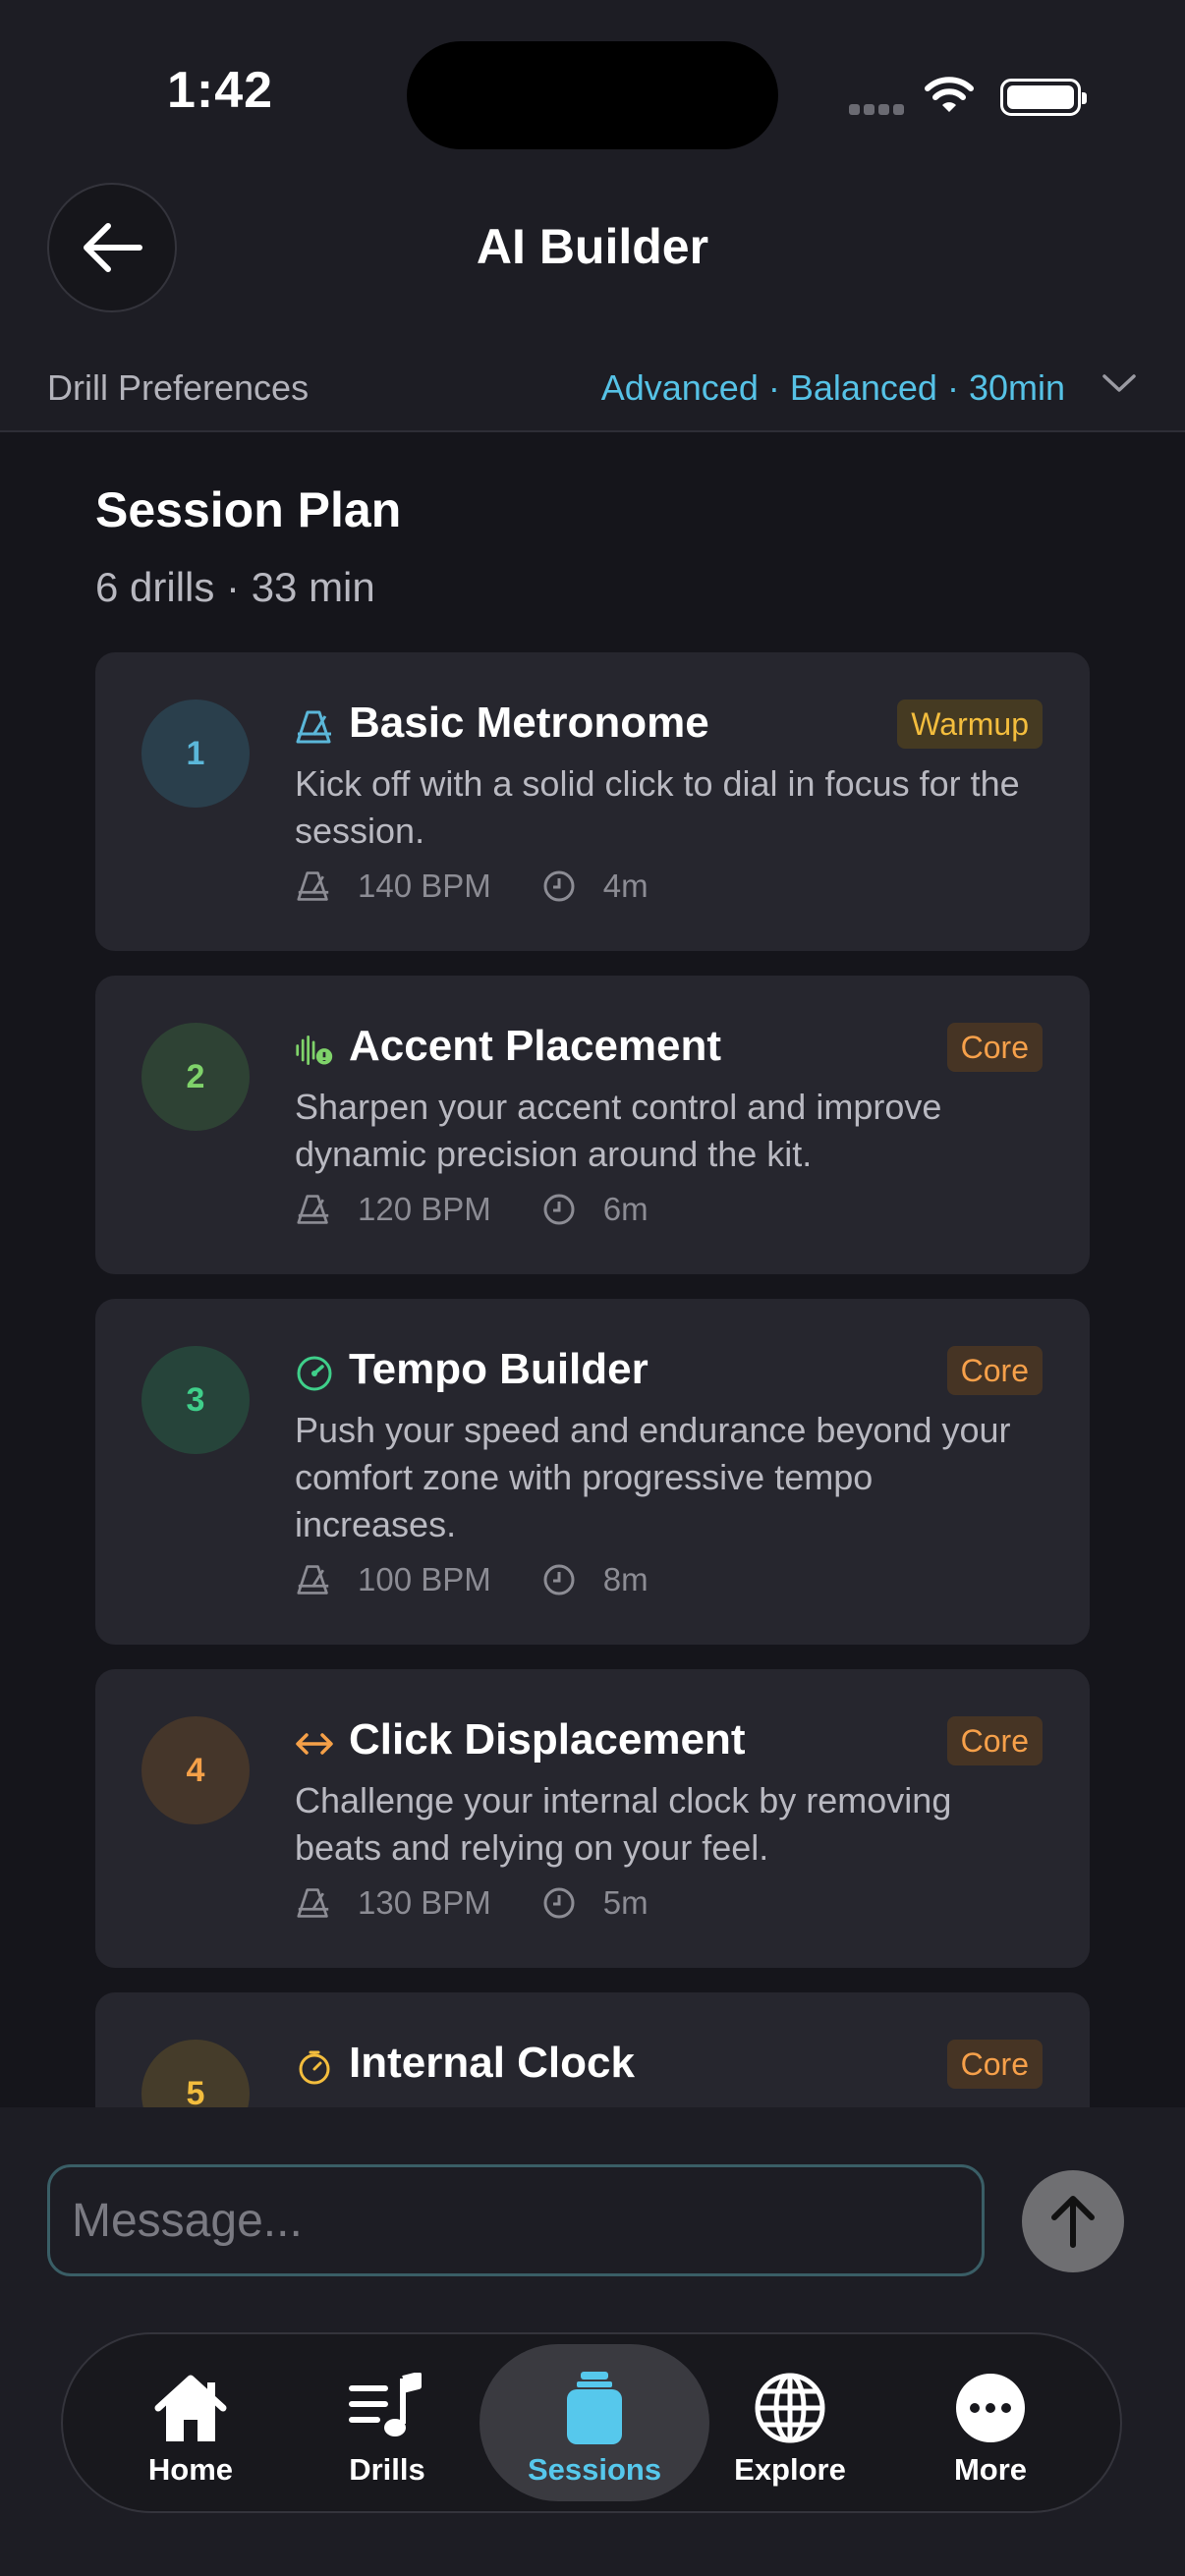 Image resolution: width=1185 pixels, height=2576 pixels. Describe the element at coordinates (425, 1902) in the screenshot. I see `drill-bpm: 130 BPM` at that location.